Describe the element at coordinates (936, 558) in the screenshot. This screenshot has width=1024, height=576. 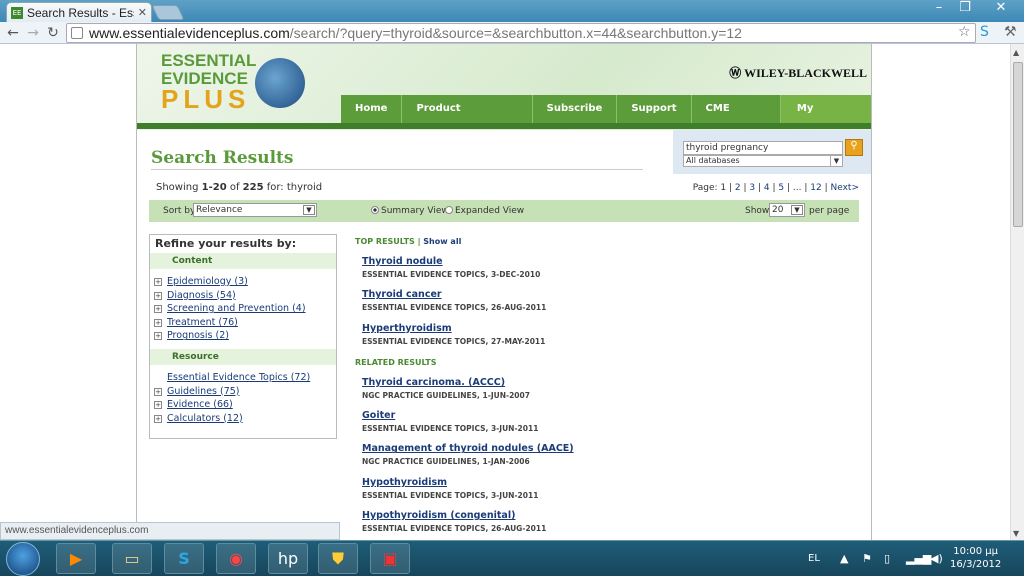
I see `volume-icon: ◀)` at that location.